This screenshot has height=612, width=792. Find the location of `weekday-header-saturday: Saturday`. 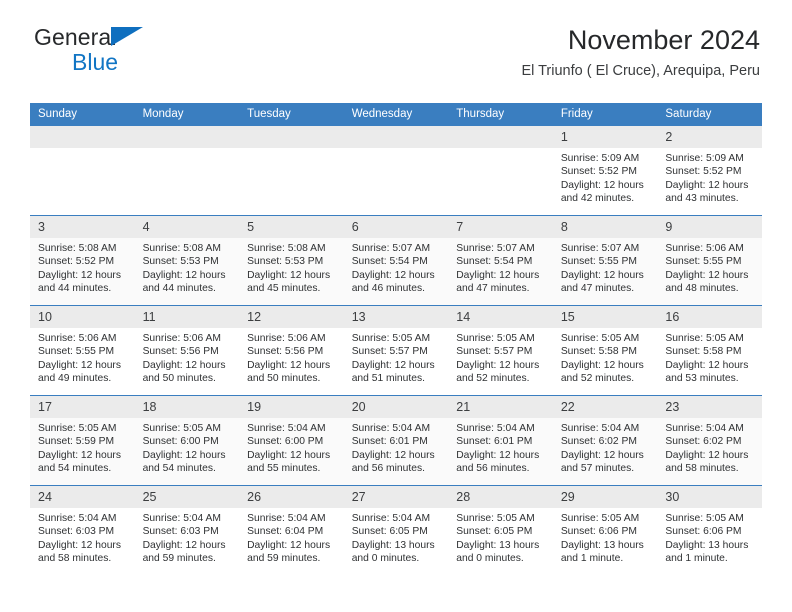

weekday-header-saturday: Saturday is located at coordinates (709, 114).